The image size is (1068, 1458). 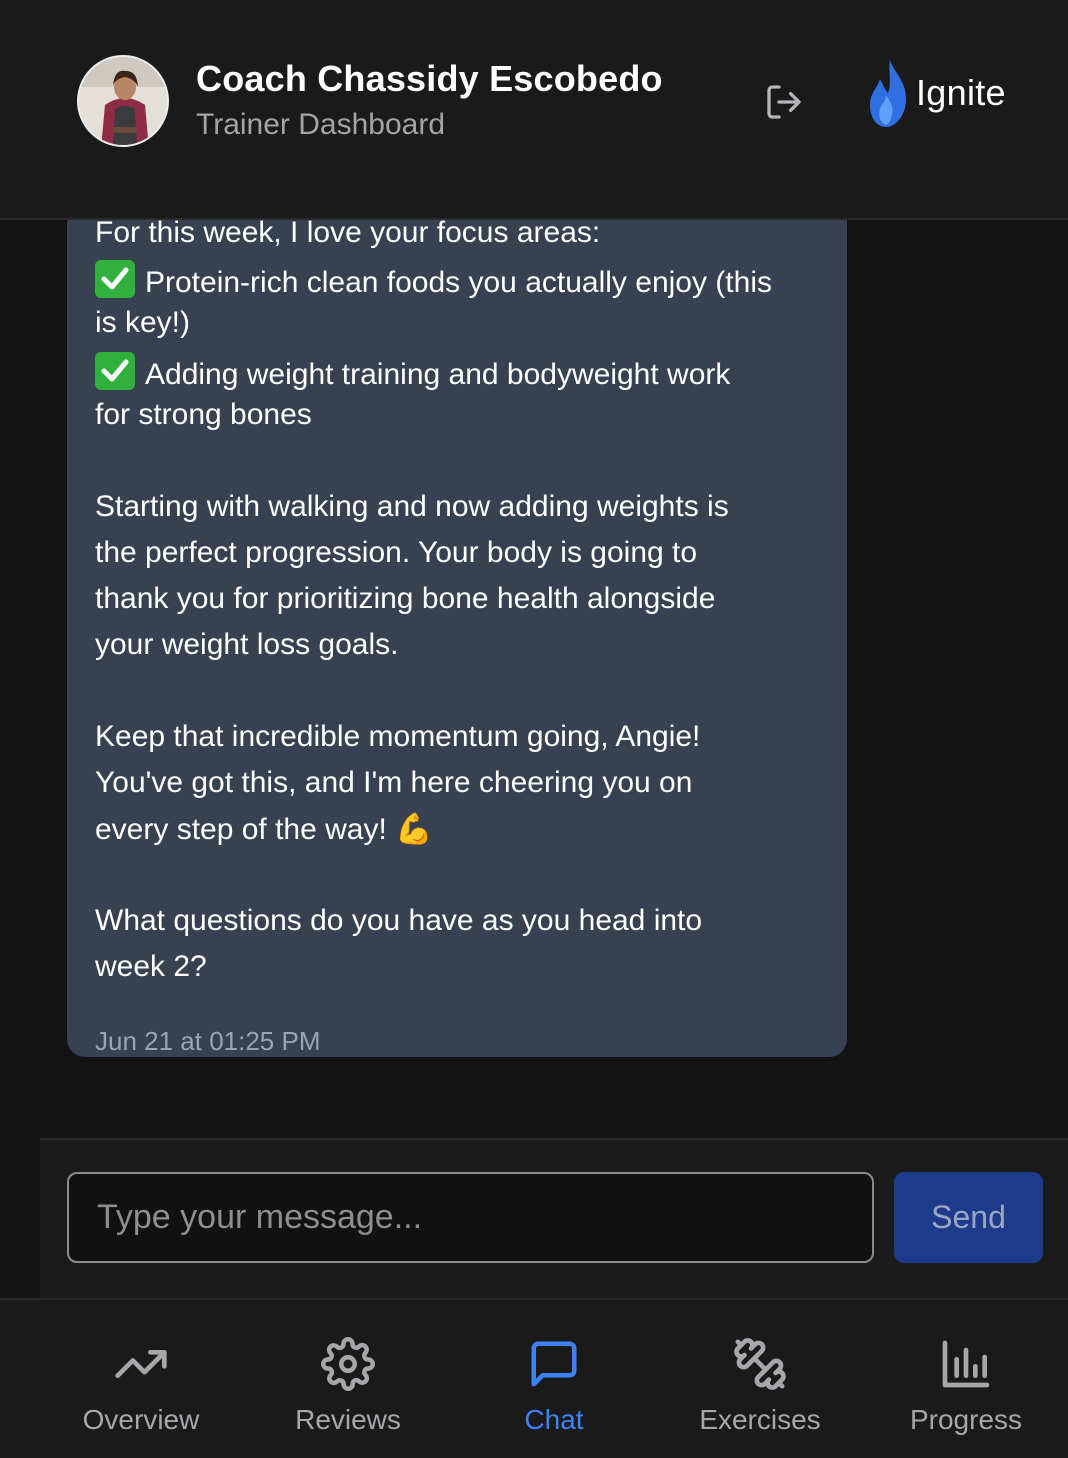 I want to click on bottom-nav: Overview Reviews Chat Exercises Progress, so click(x=534, y=1378).